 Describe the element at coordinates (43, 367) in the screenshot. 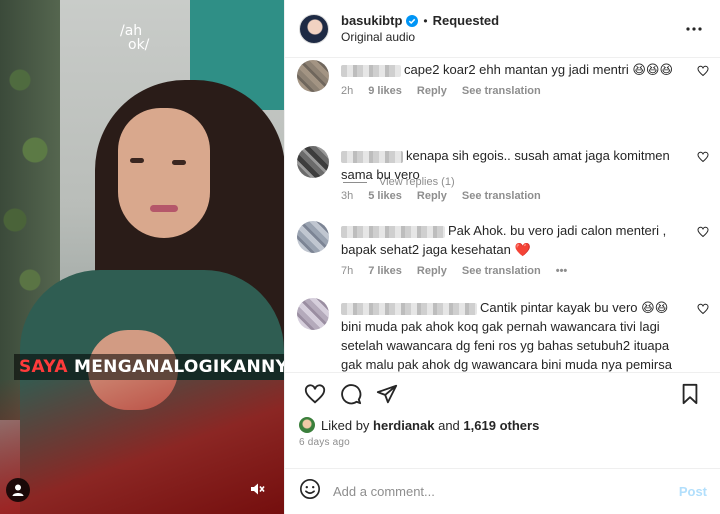

I see `caption-highlight: SAYA` at that location.